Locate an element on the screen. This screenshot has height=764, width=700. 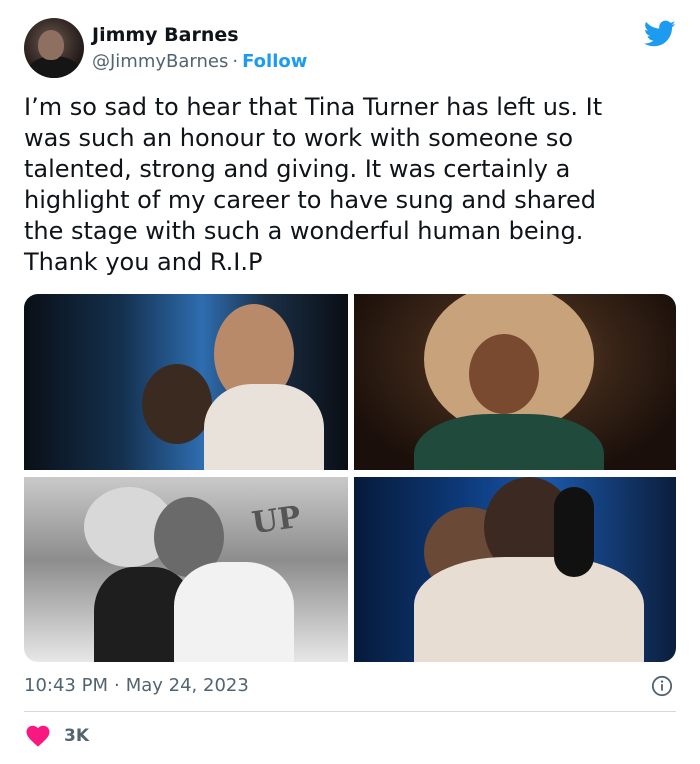
photo-tina-singing is located at coordinates (515, 382).